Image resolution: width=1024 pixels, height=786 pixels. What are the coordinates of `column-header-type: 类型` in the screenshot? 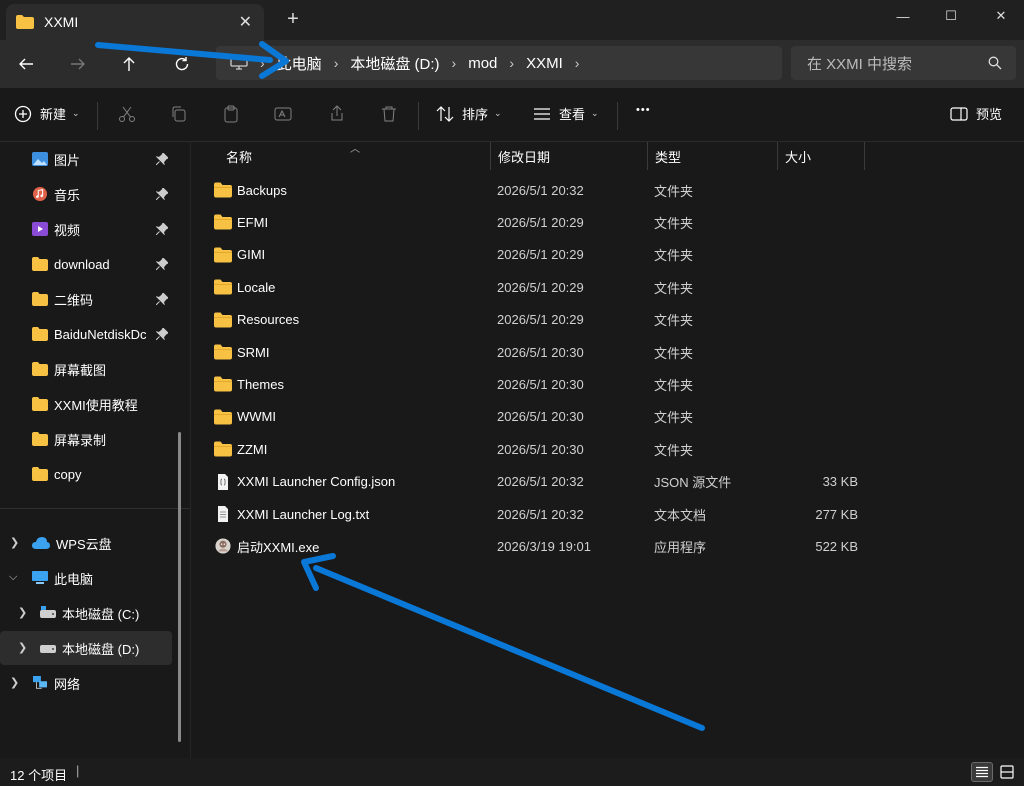 It's located at (712, 156).